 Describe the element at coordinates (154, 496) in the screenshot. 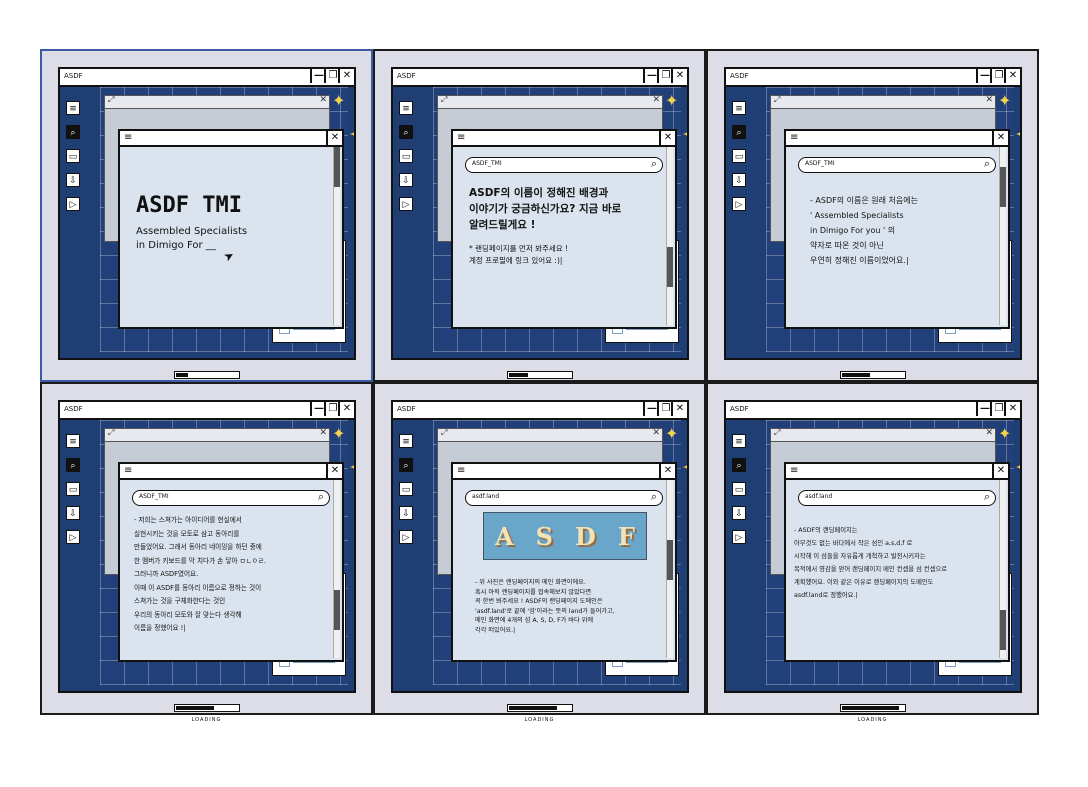

I see `search-query: ASDF_TMI` at that location.